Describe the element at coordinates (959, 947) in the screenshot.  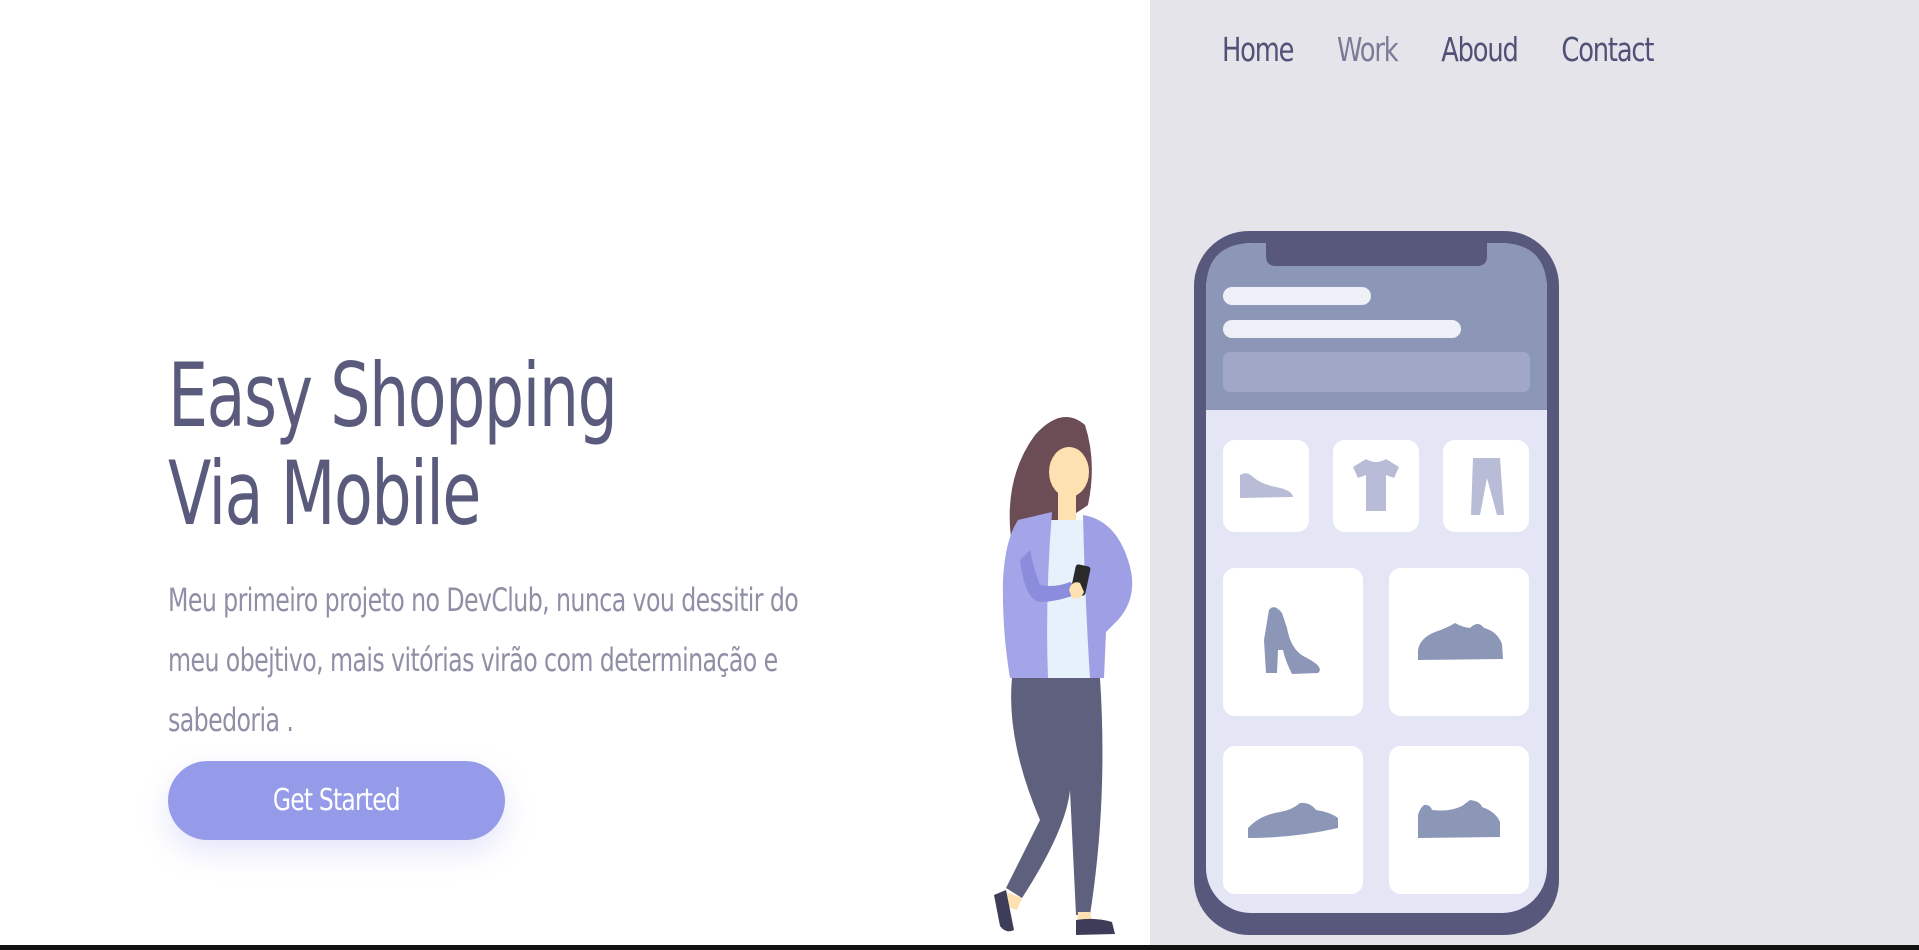
I see `bottom-divider` at that location.